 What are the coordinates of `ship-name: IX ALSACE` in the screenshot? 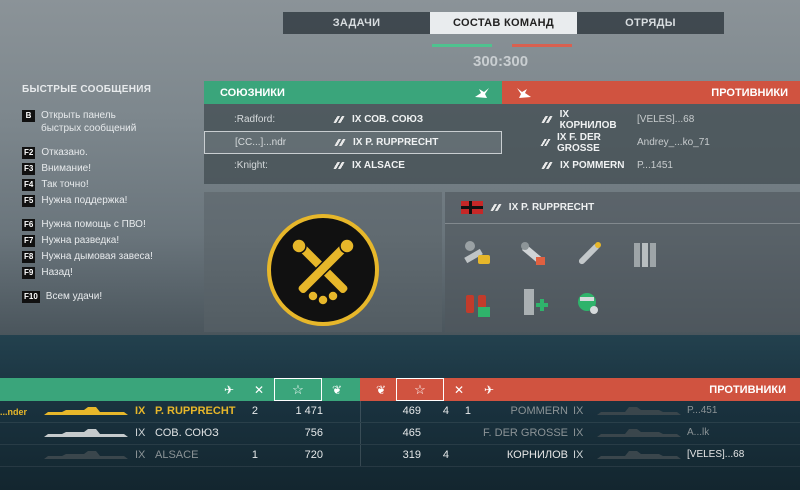 It's located at (378, 165).